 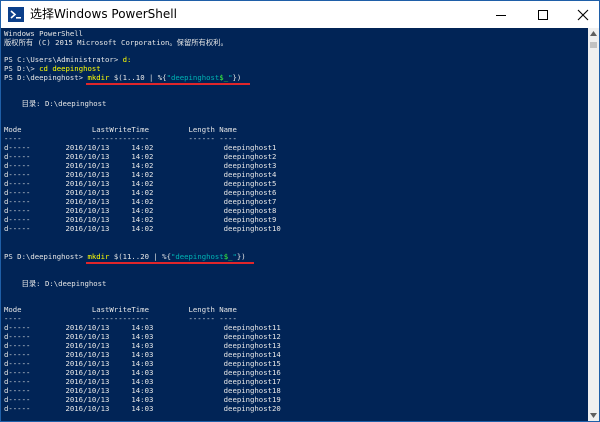 I want to click on window-title: 选择Windows PowerShell, so click(x=103, y=14).